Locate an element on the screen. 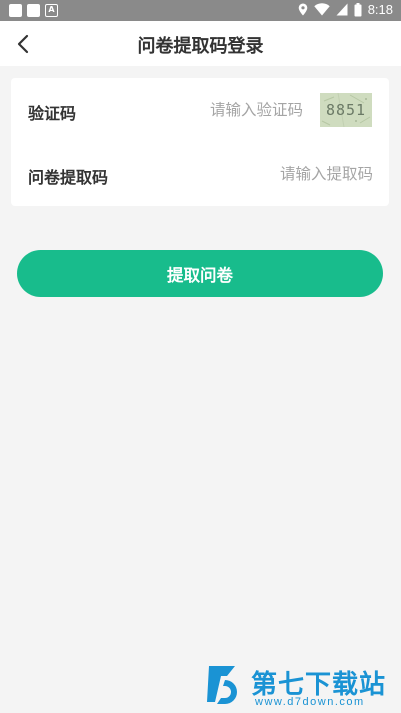 Image resolution: width=401 pixels, height=713 pixels. signal-icon is located at coordinates (342, 9).